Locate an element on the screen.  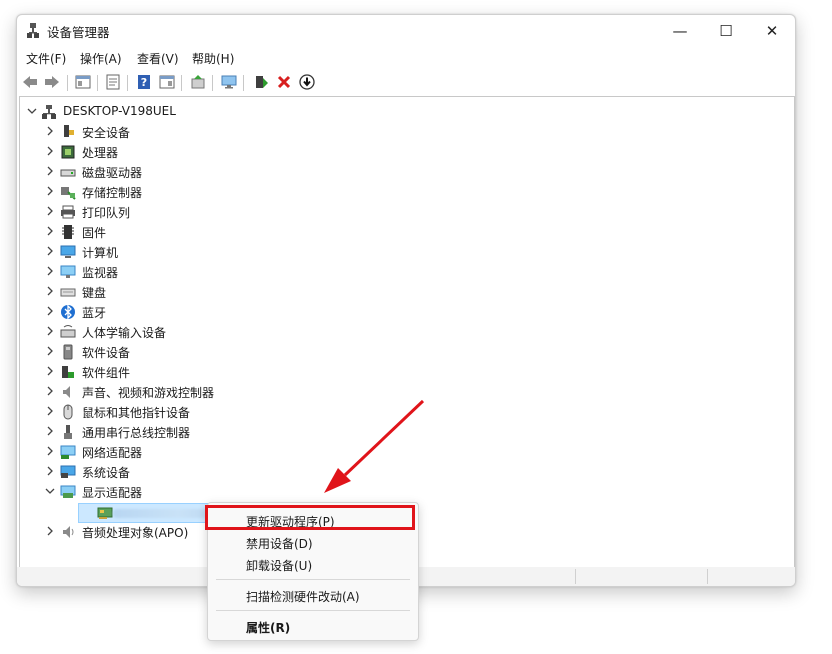
bluetooth-icon is located at coordinates (68, 312).